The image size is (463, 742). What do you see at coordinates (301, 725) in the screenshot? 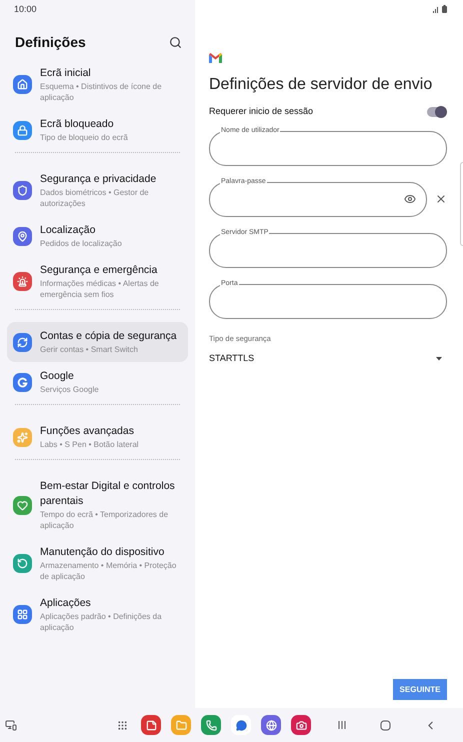
I see `camera-icon` at bounding box center [301, 725].